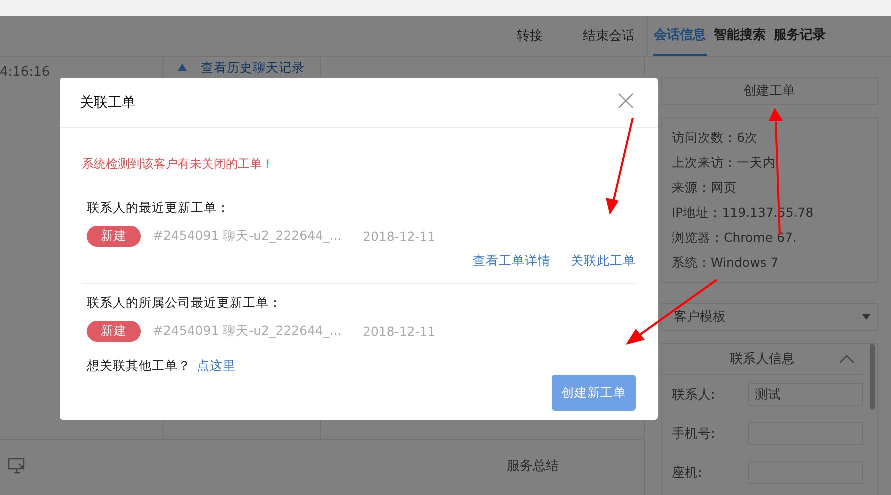  I want to click on dropdown-icon, so click(866, 317).